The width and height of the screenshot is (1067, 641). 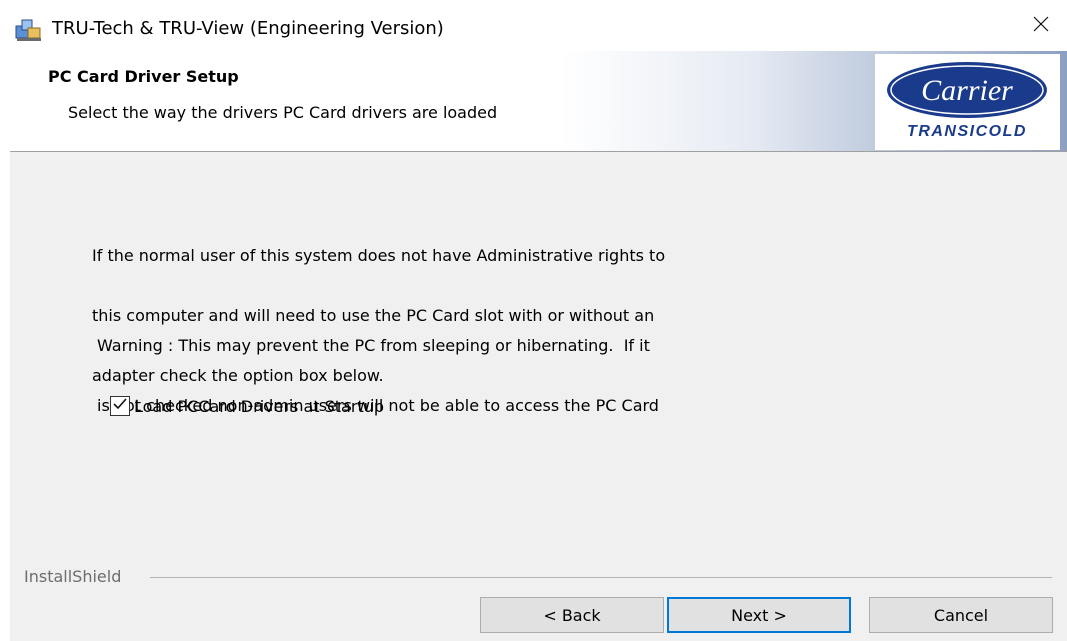 I want to click on svg-text: Carrier, so click(x=967, y=90).